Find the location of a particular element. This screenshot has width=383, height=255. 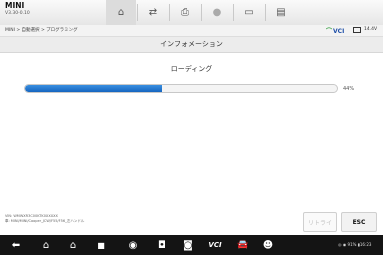

esc-button: ESC is located at coordinates (359, 222).